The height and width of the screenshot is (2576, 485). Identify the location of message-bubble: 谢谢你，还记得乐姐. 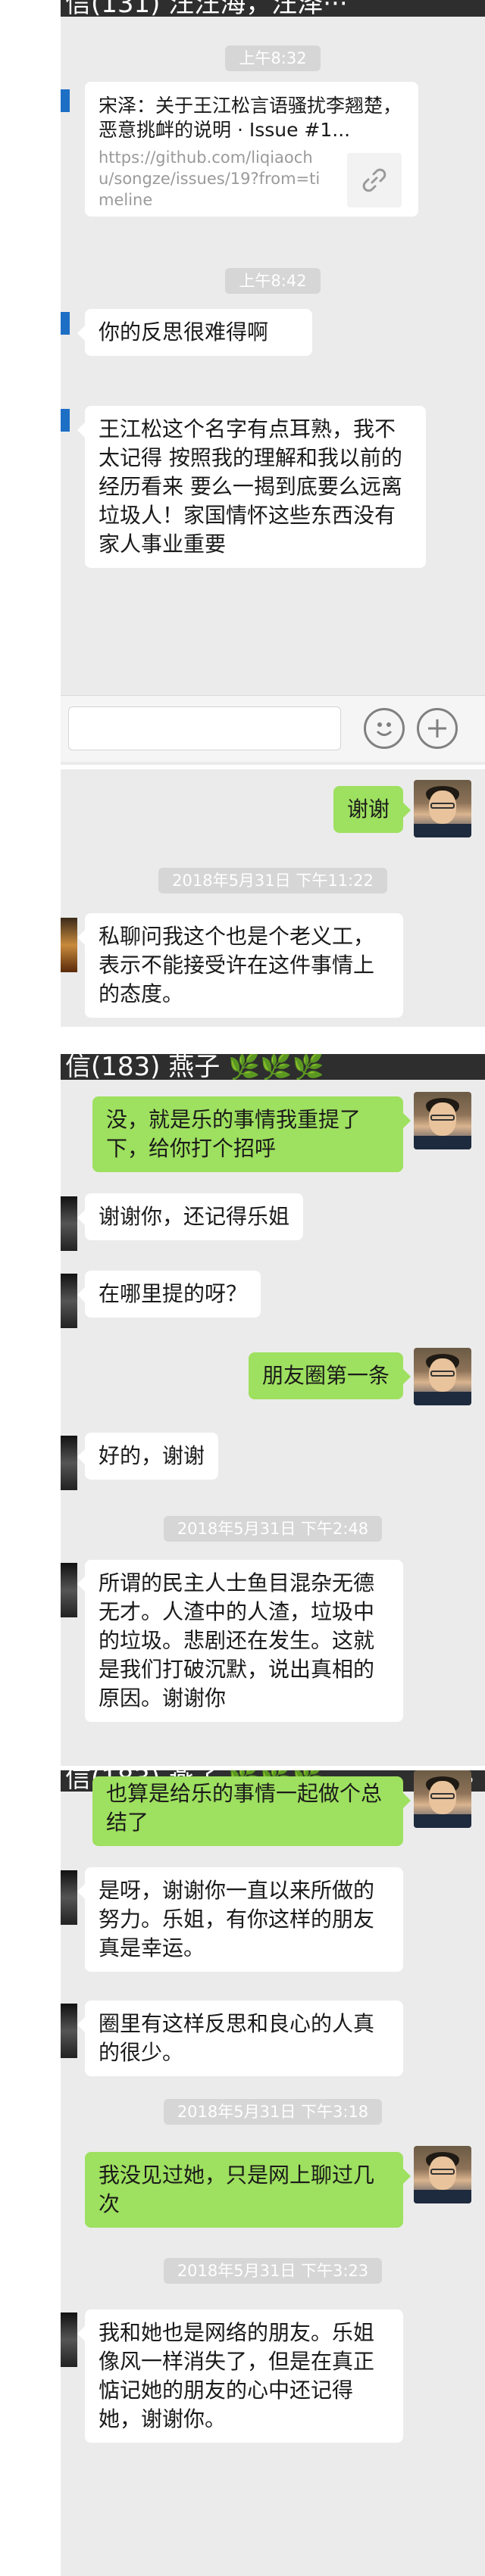
(190, 1216).